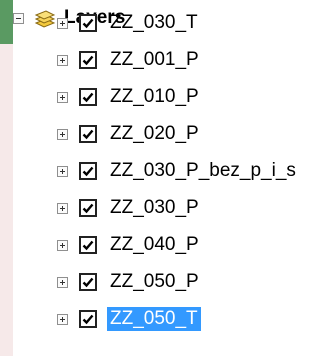 The image size is (329, 356). I want to click on layer-row: ZZ_001_P, so click(129, 60).